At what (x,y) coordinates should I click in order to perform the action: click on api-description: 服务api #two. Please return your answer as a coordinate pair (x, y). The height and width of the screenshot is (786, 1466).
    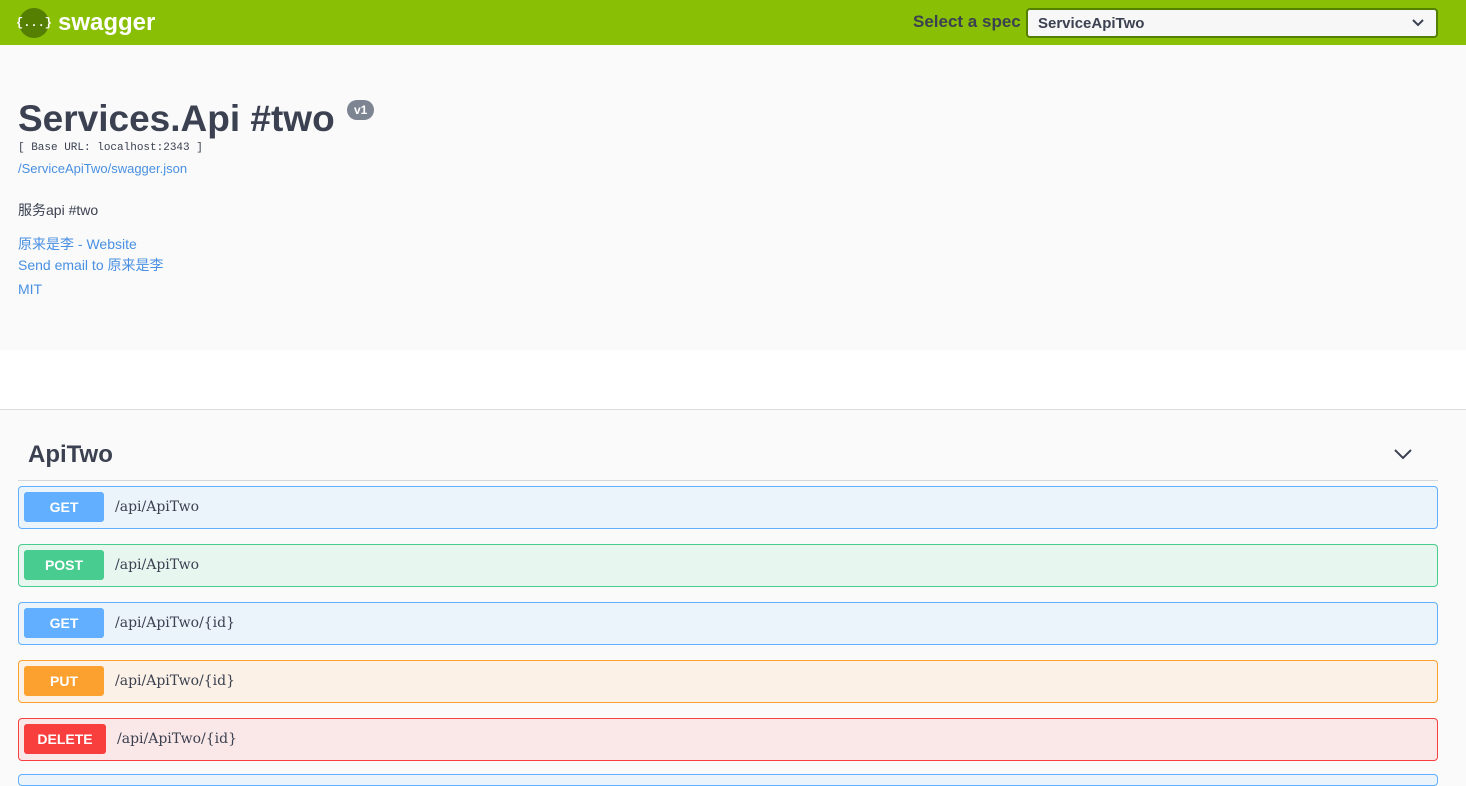
    Looking at the image, I should click on (58, 210).